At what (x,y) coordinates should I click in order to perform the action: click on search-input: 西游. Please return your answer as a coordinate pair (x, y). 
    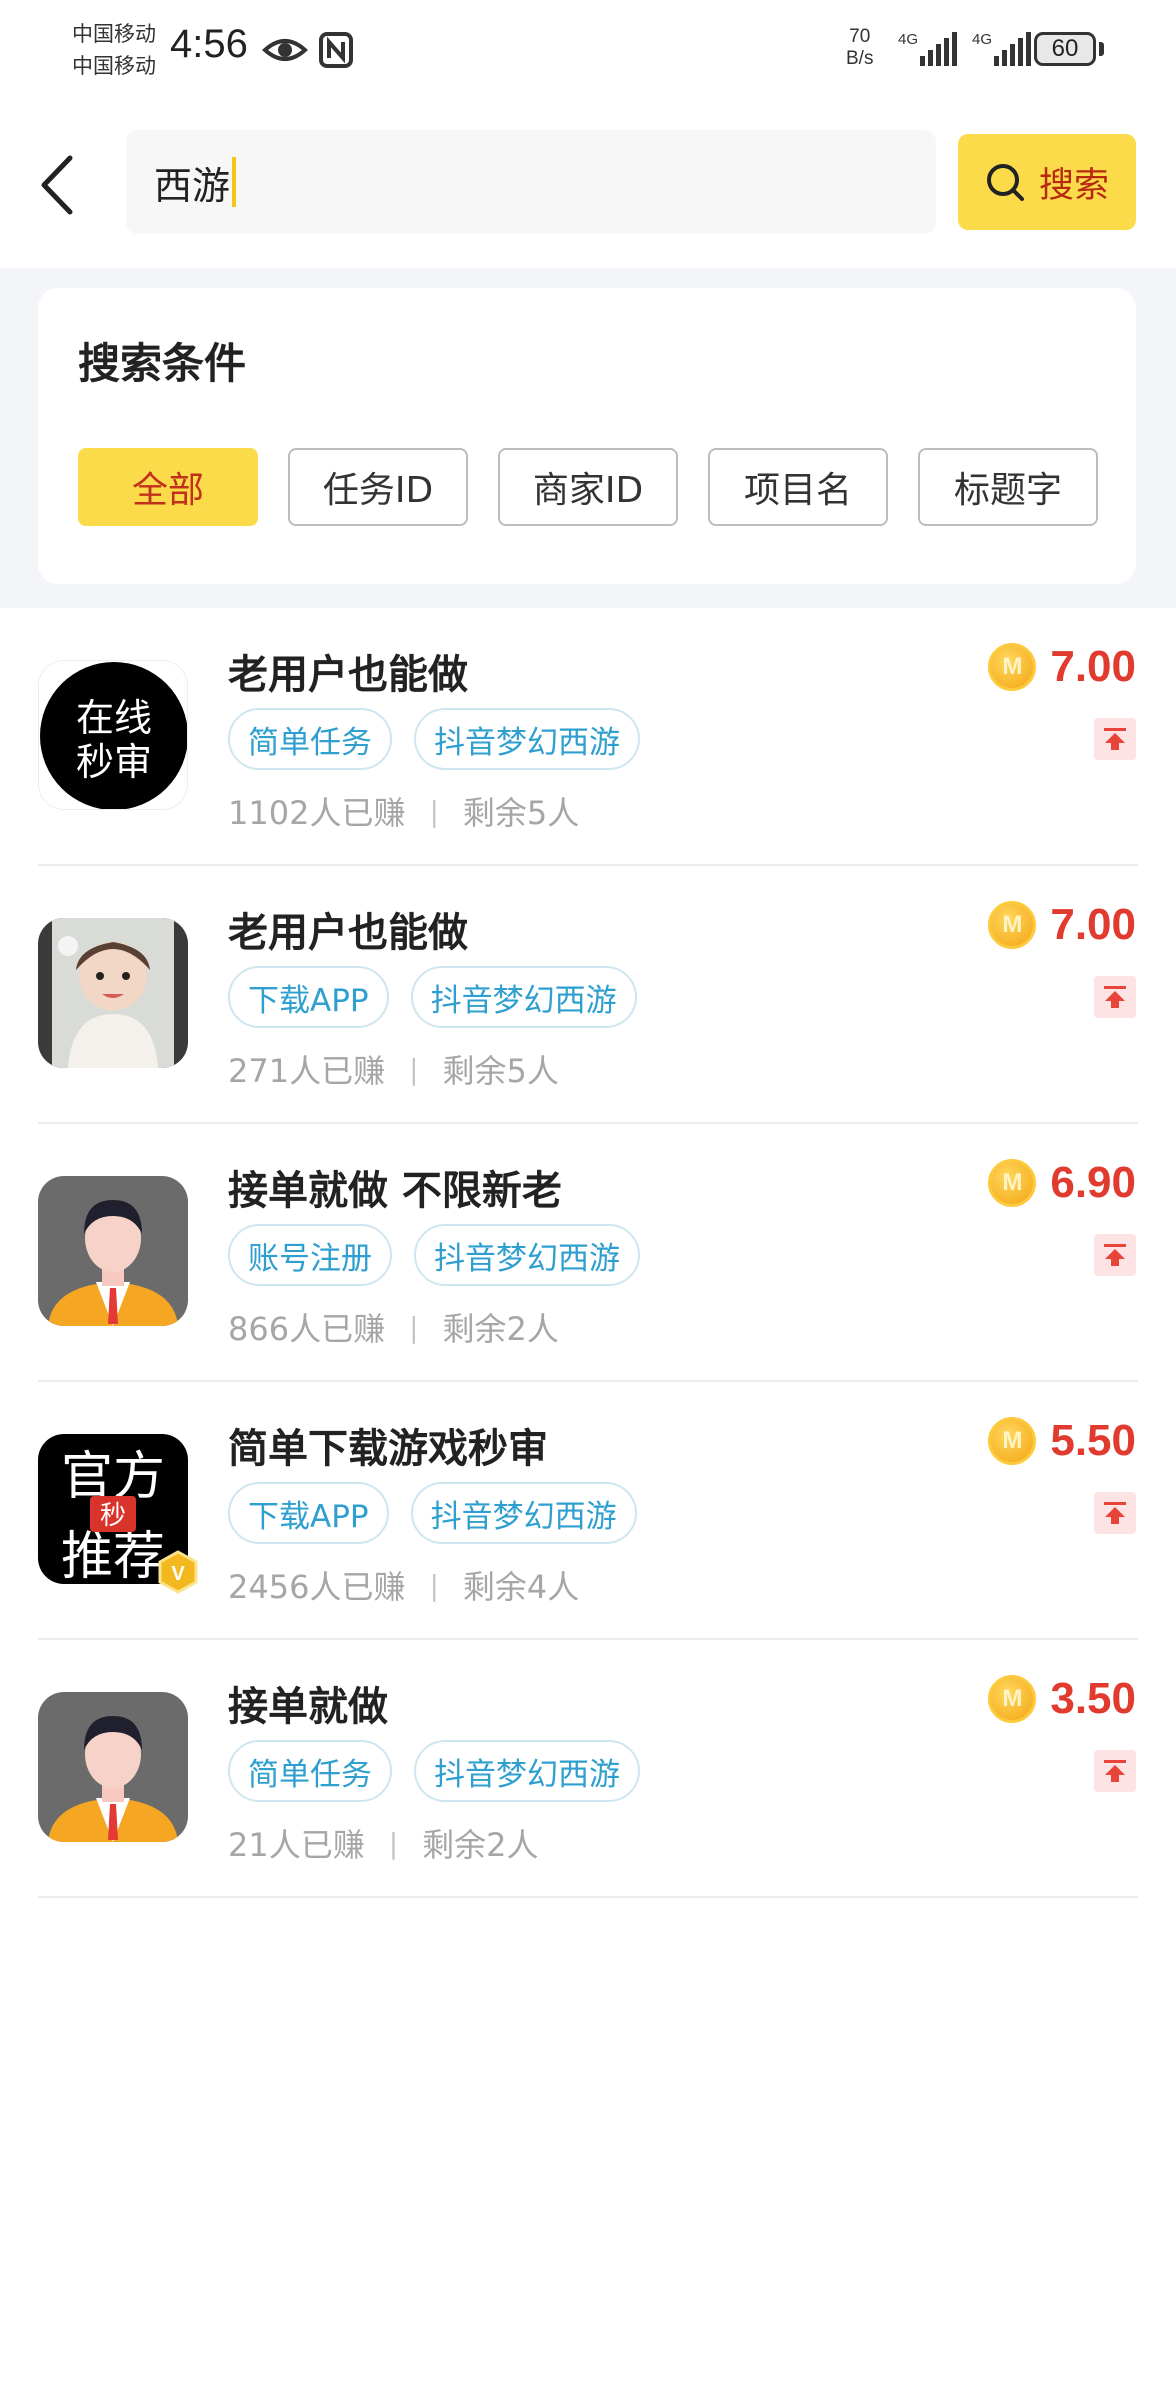
    Looking at the image, I should click on (531, 182).